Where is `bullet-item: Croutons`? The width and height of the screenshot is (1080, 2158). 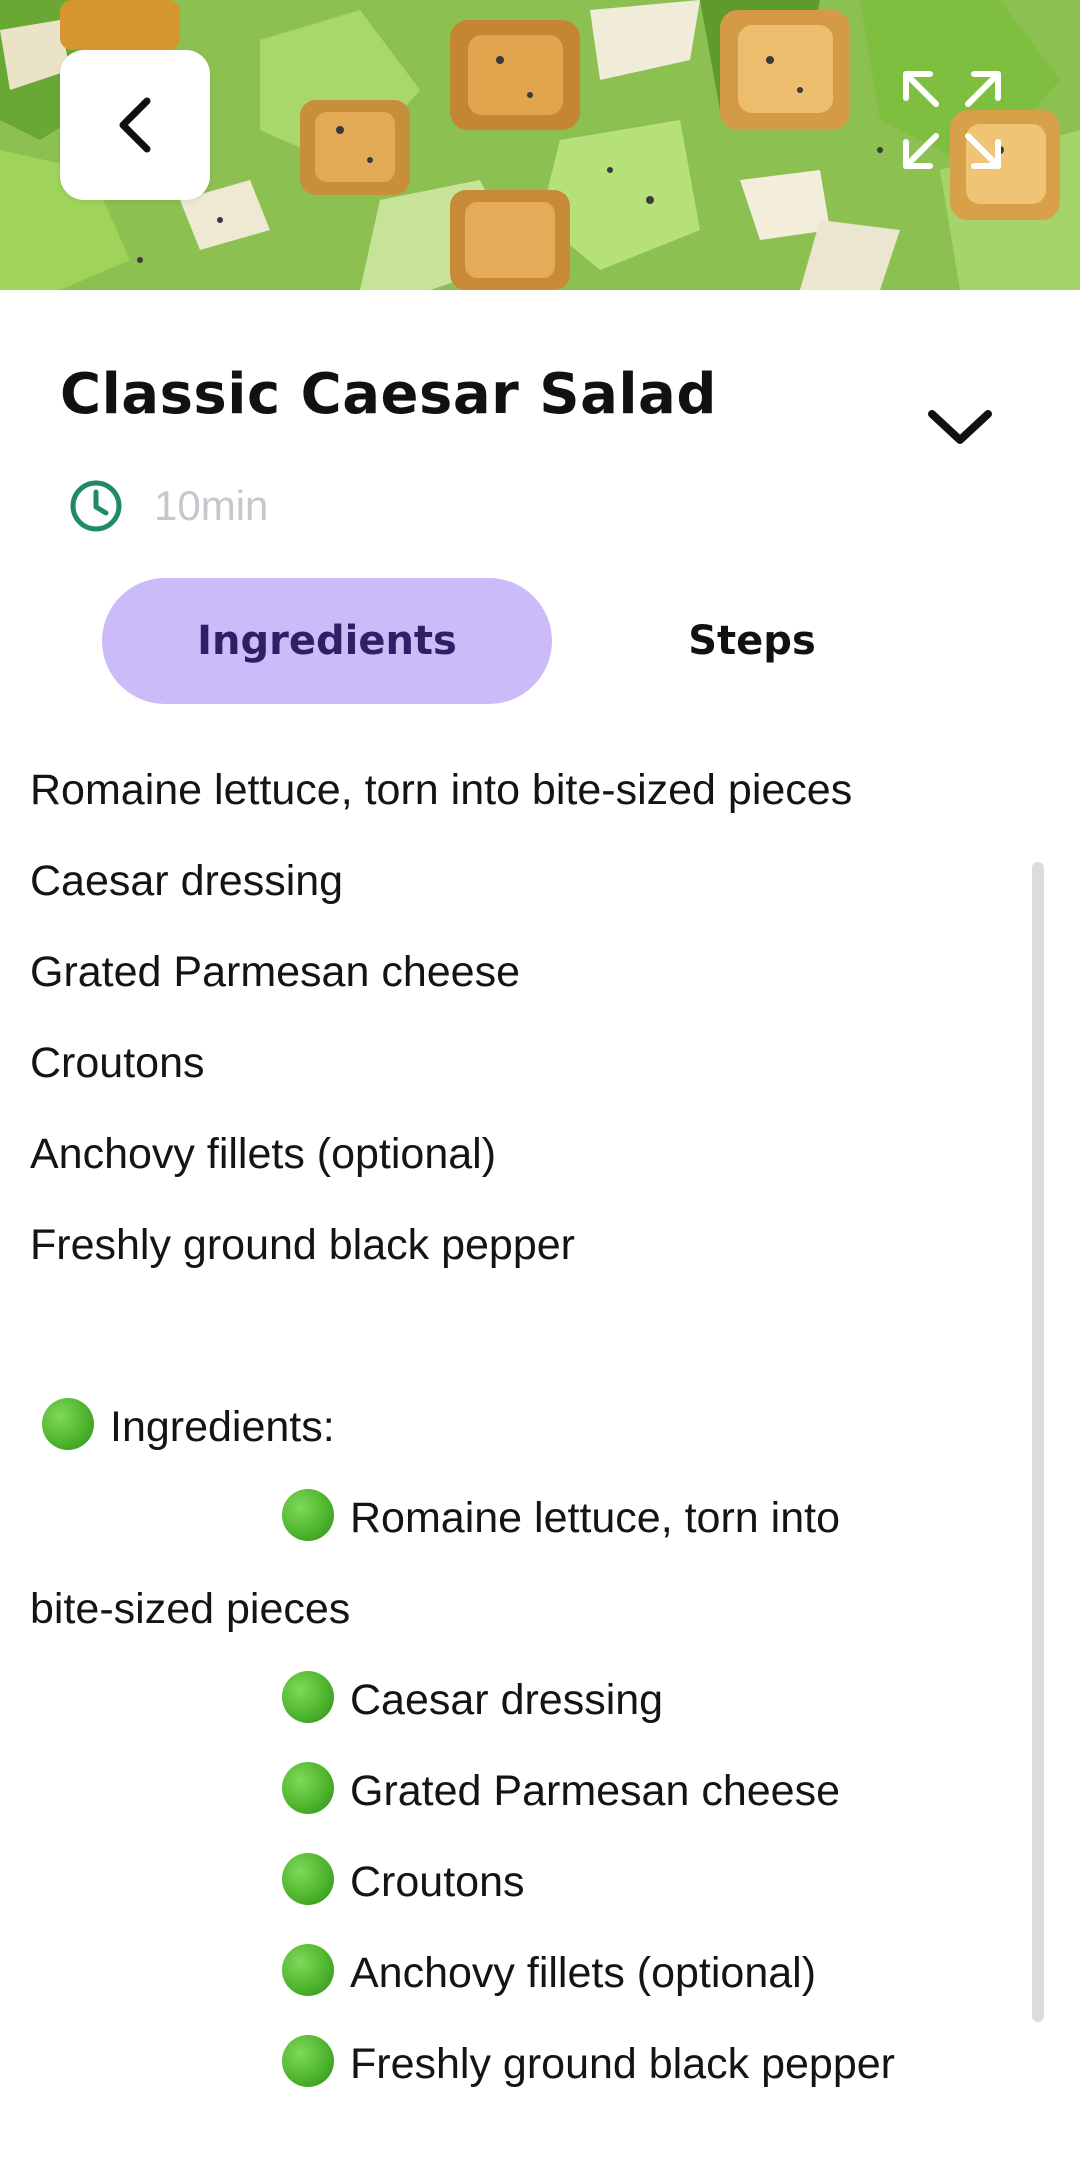
bullet-item: Croutons is located at coordinates (403, 1882).